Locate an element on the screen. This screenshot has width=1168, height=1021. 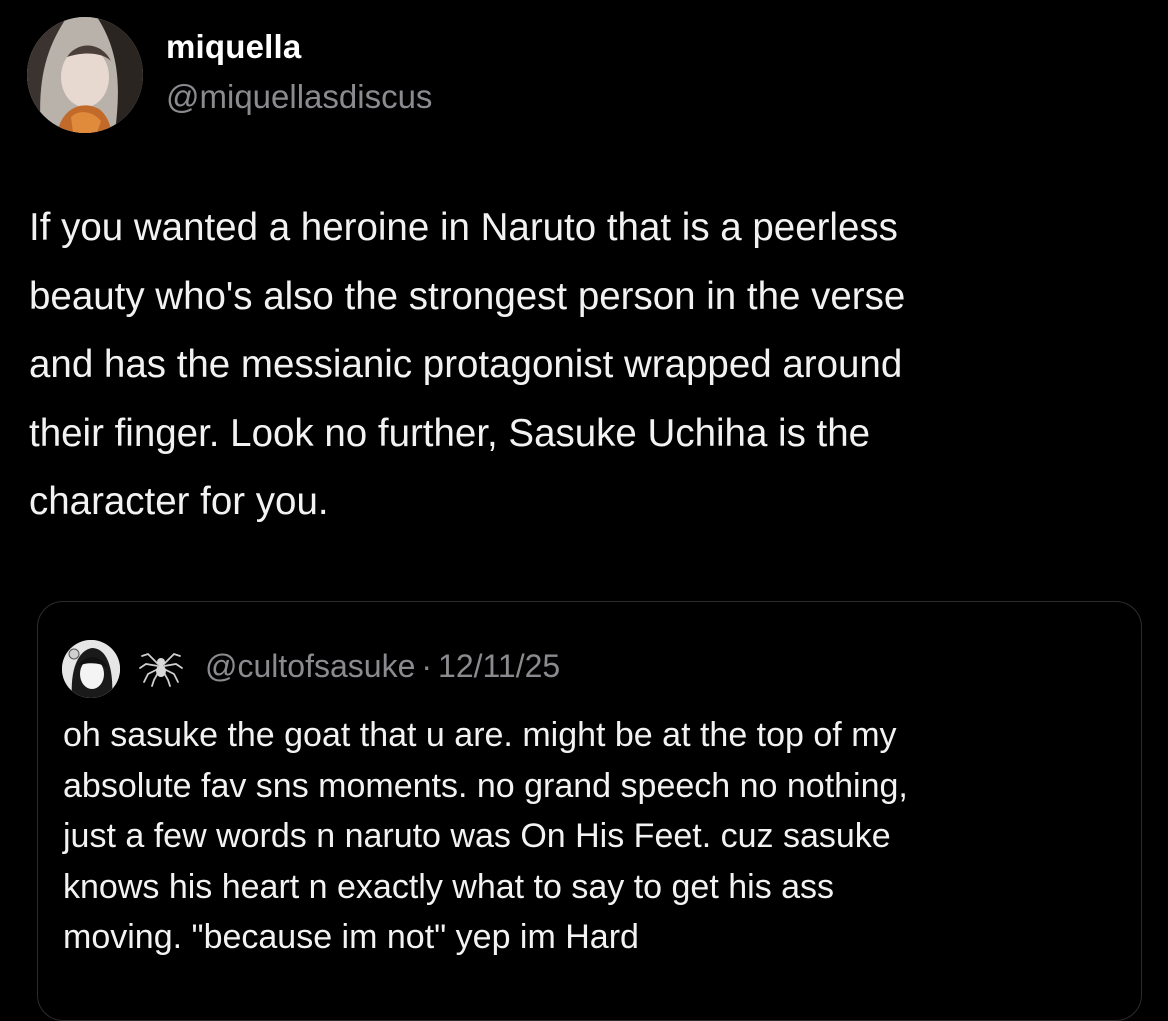
author-handle: @miquellasdiscus is located at coordinates (299, 97).